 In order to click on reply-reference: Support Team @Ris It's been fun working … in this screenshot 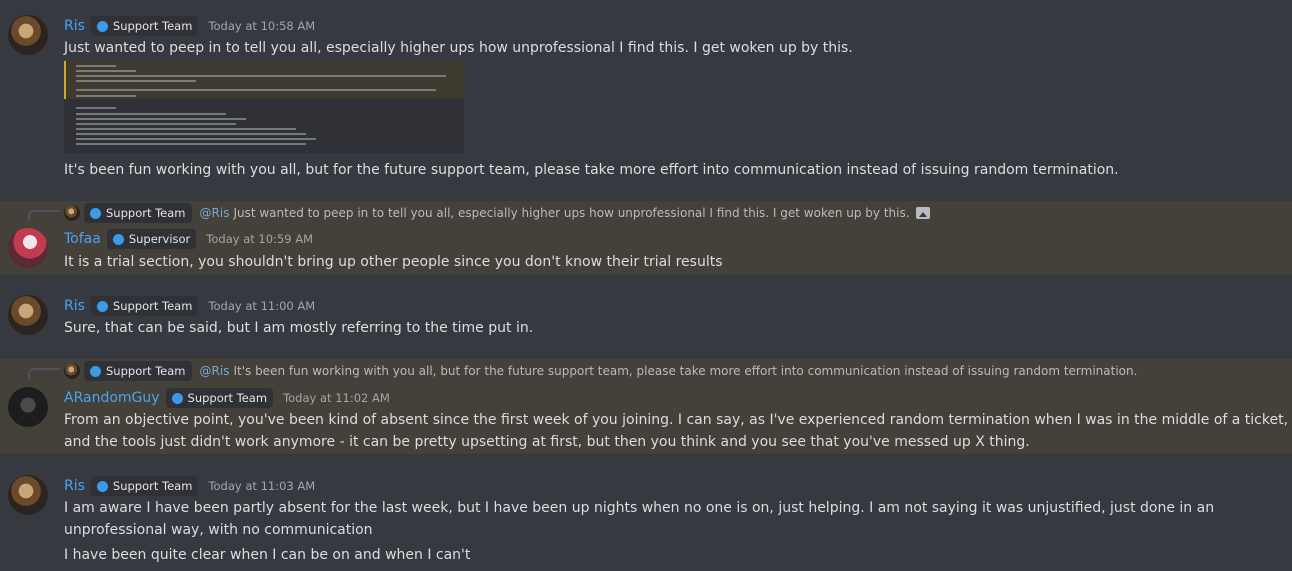, I will do `click(600, 371)`.